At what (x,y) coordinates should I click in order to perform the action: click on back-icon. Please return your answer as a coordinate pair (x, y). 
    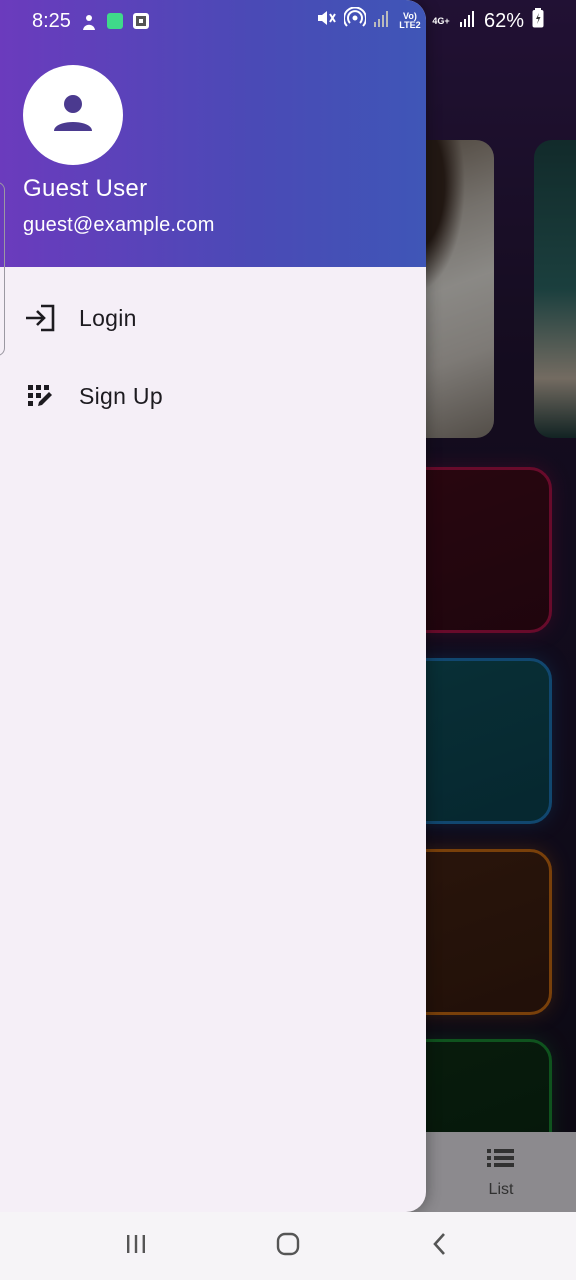
    Looking at the image, I should click on (440, 1246).